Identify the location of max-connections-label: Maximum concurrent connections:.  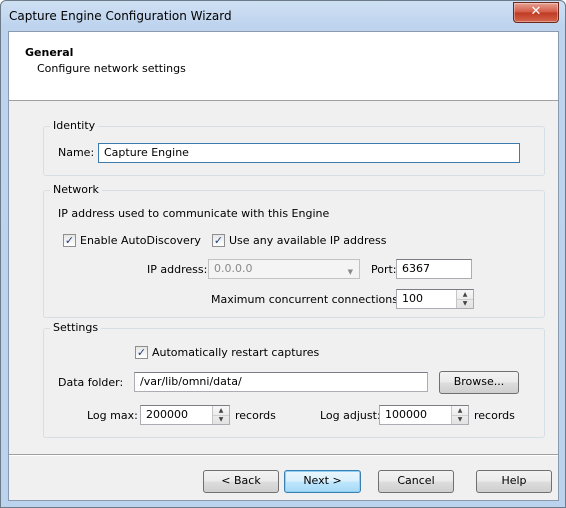
(306, 299).